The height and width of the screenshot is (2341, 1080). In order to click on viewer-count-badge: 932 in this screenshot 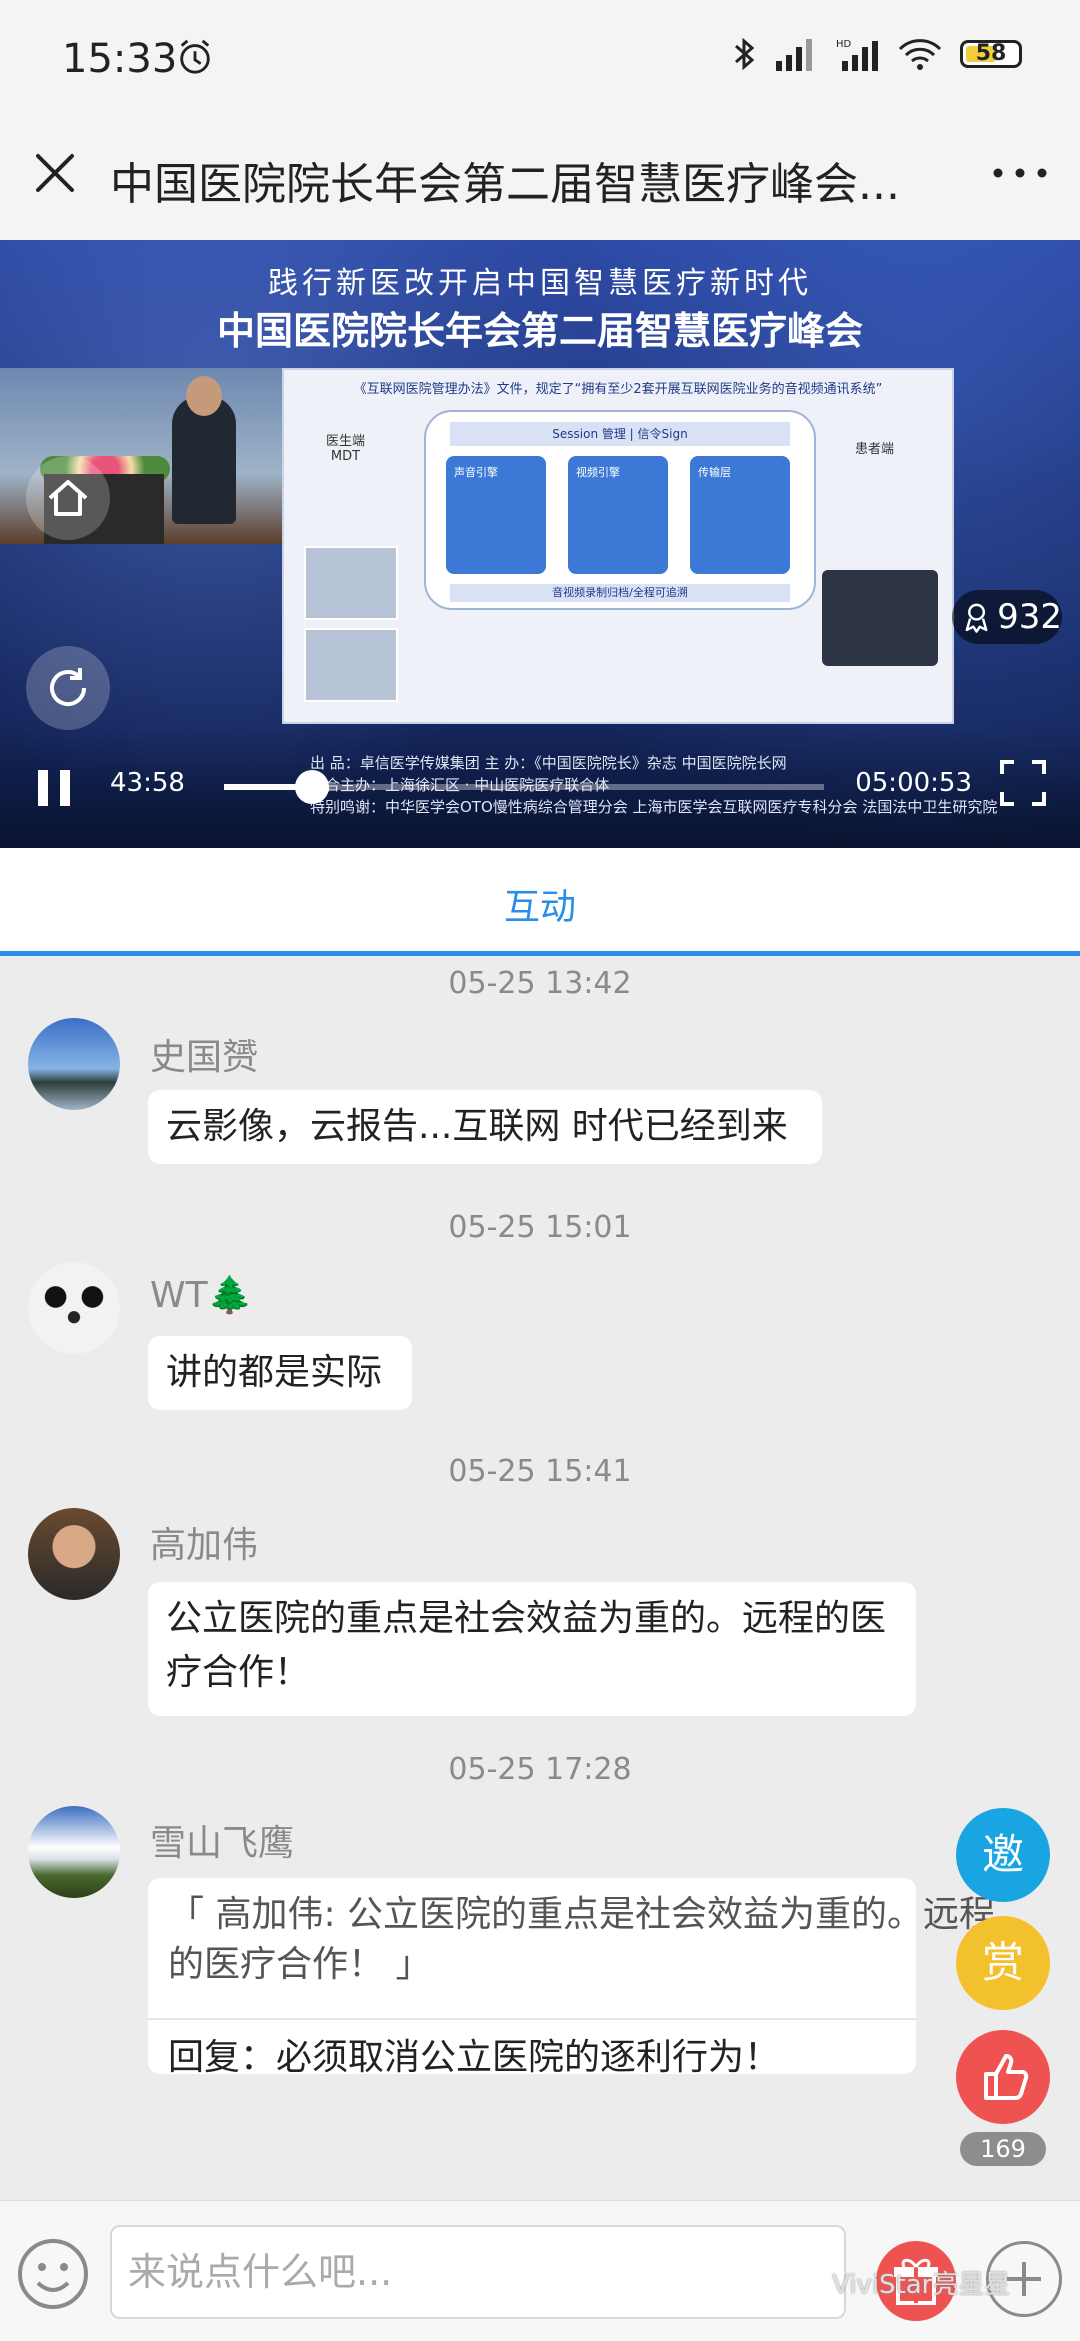, I will do `click(1007, 617)`.